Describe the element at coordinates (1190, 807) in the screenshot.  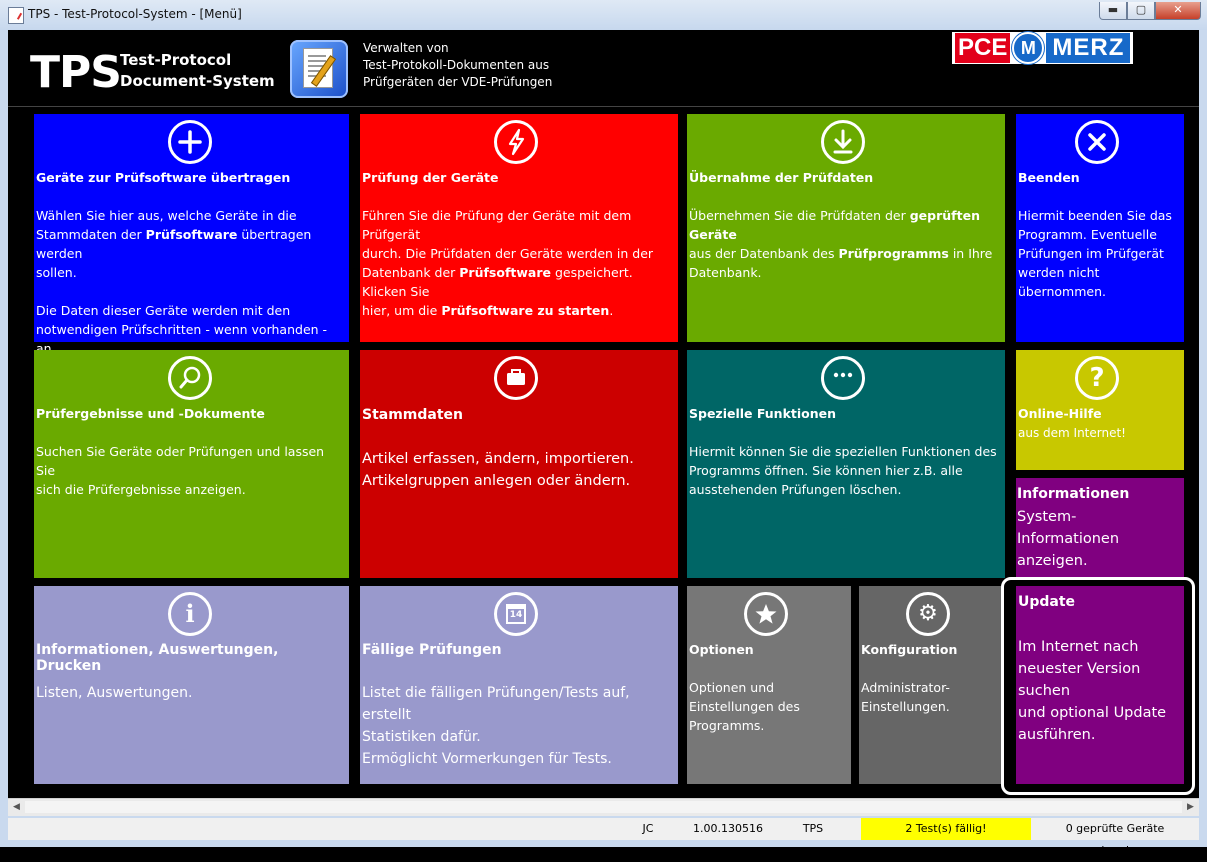
I see `scroll-right-icon: ▶` at that location.